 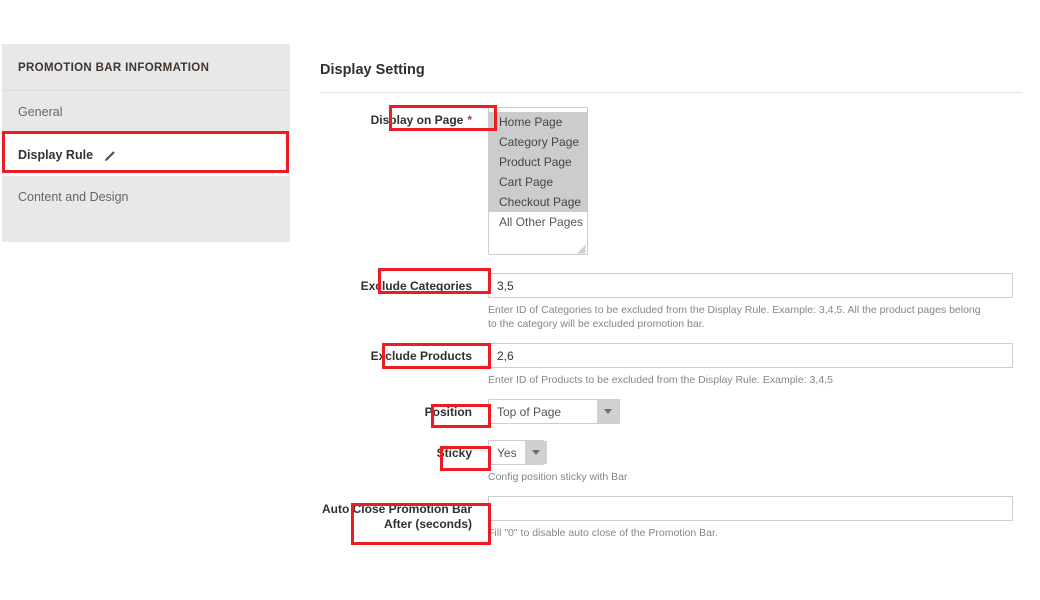 I want to click on section-divider, so click(x=671, y=92).